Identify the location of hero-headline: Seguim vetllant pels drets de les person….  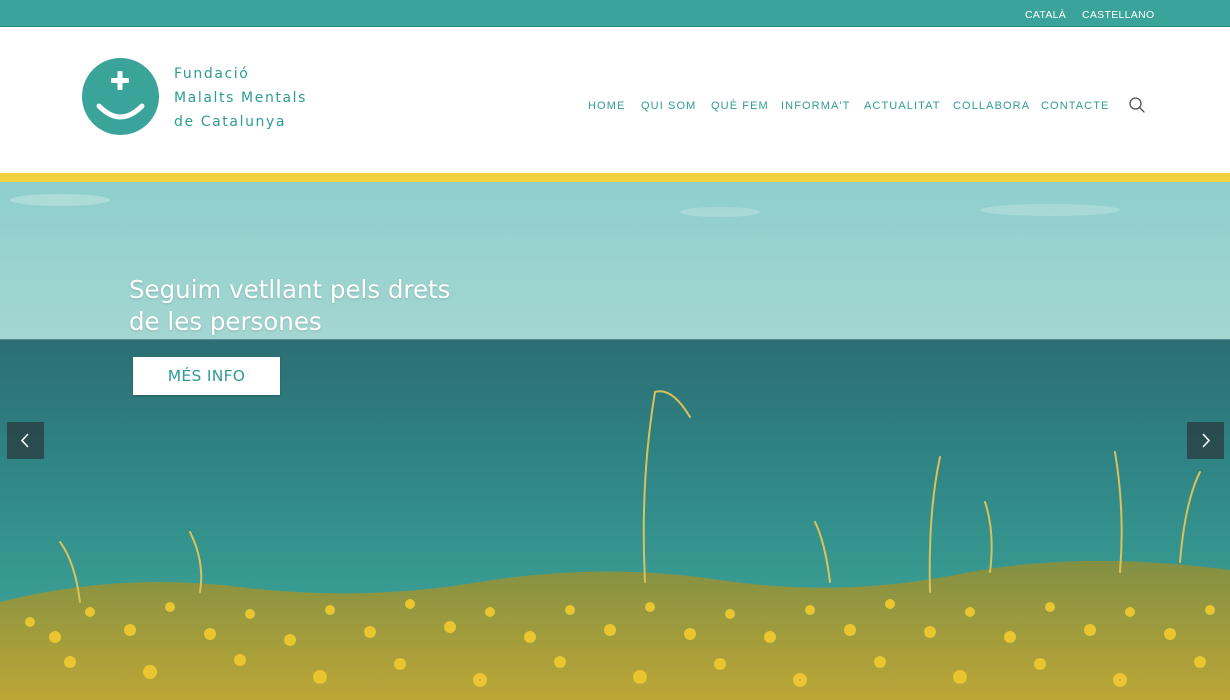
(339, 306).